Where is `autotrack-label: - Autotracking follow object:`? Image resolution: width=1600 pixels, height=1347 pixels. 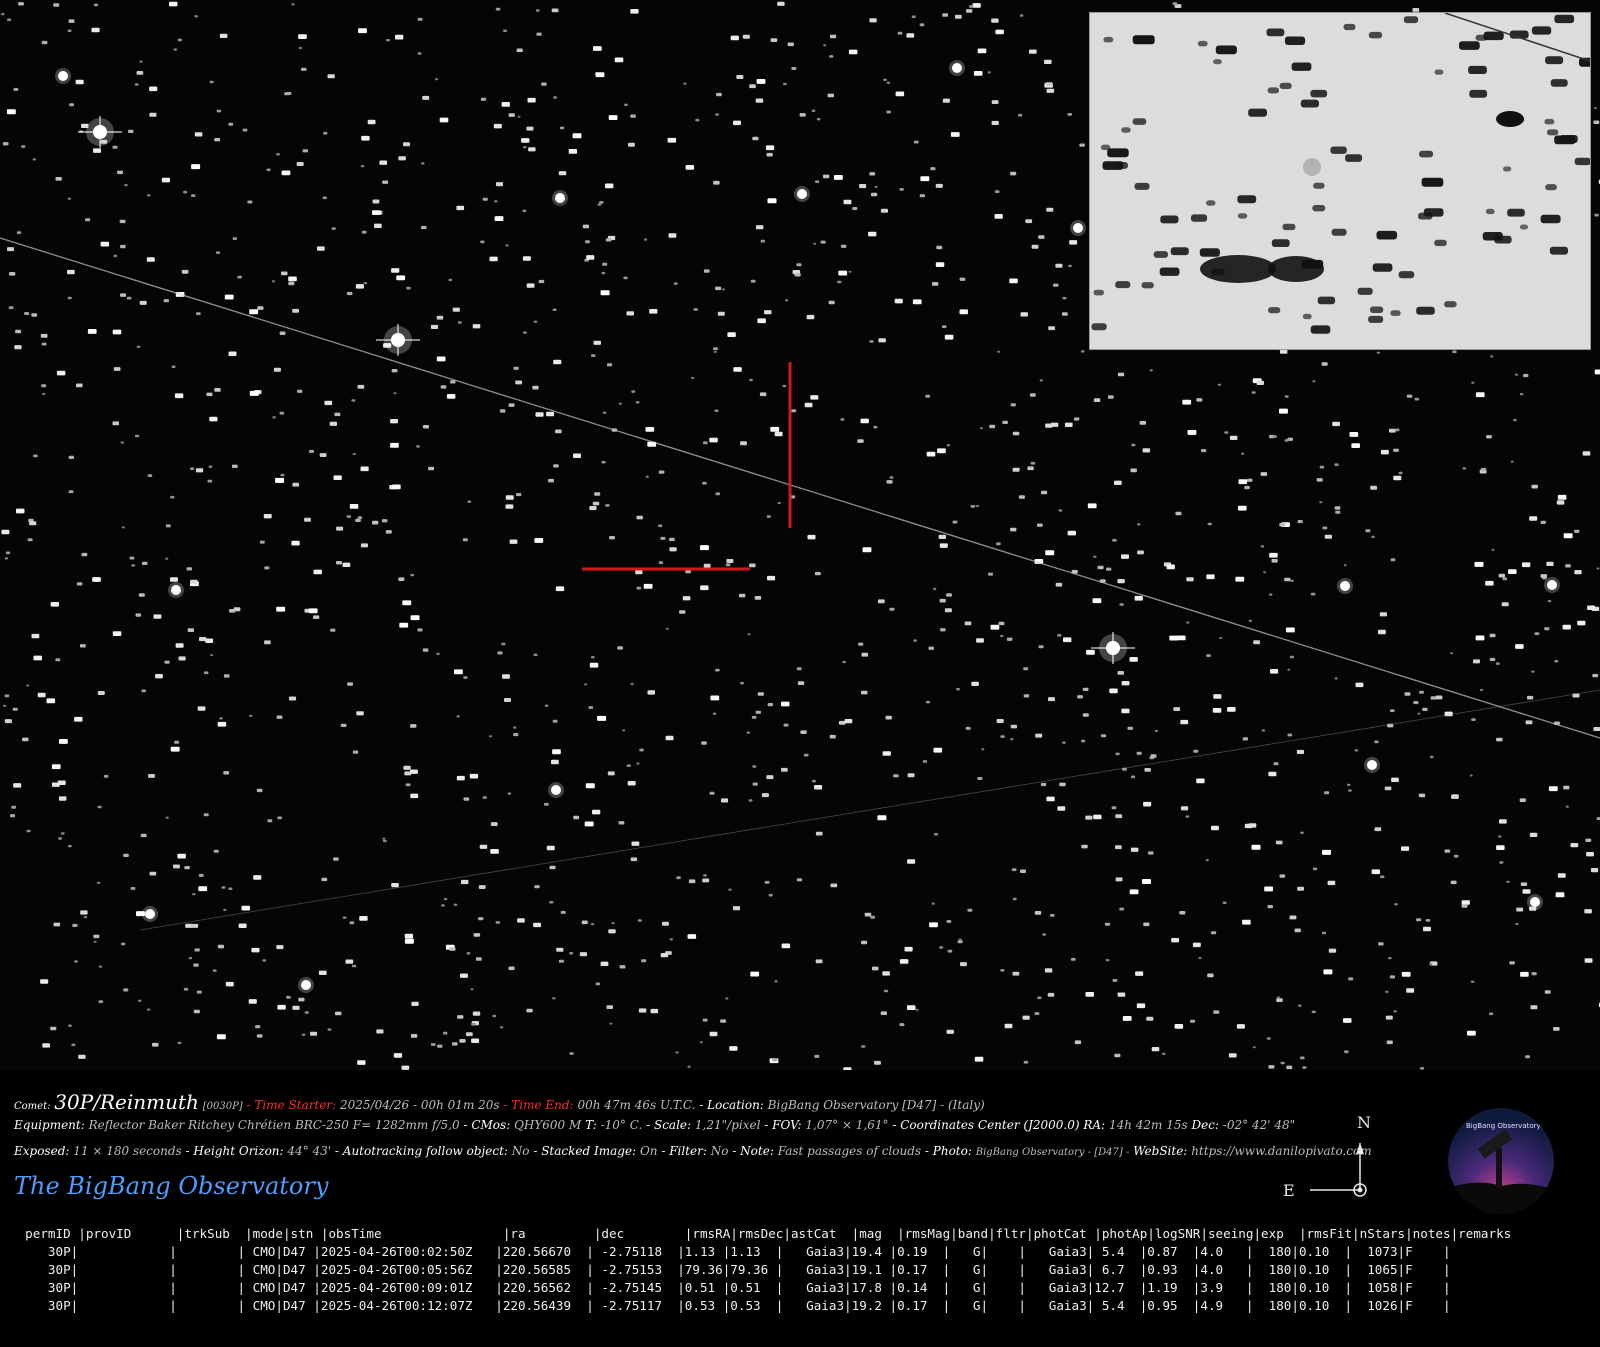
autotrack-label: - Autotracking follow object: is located at coordinates (421, 1151).